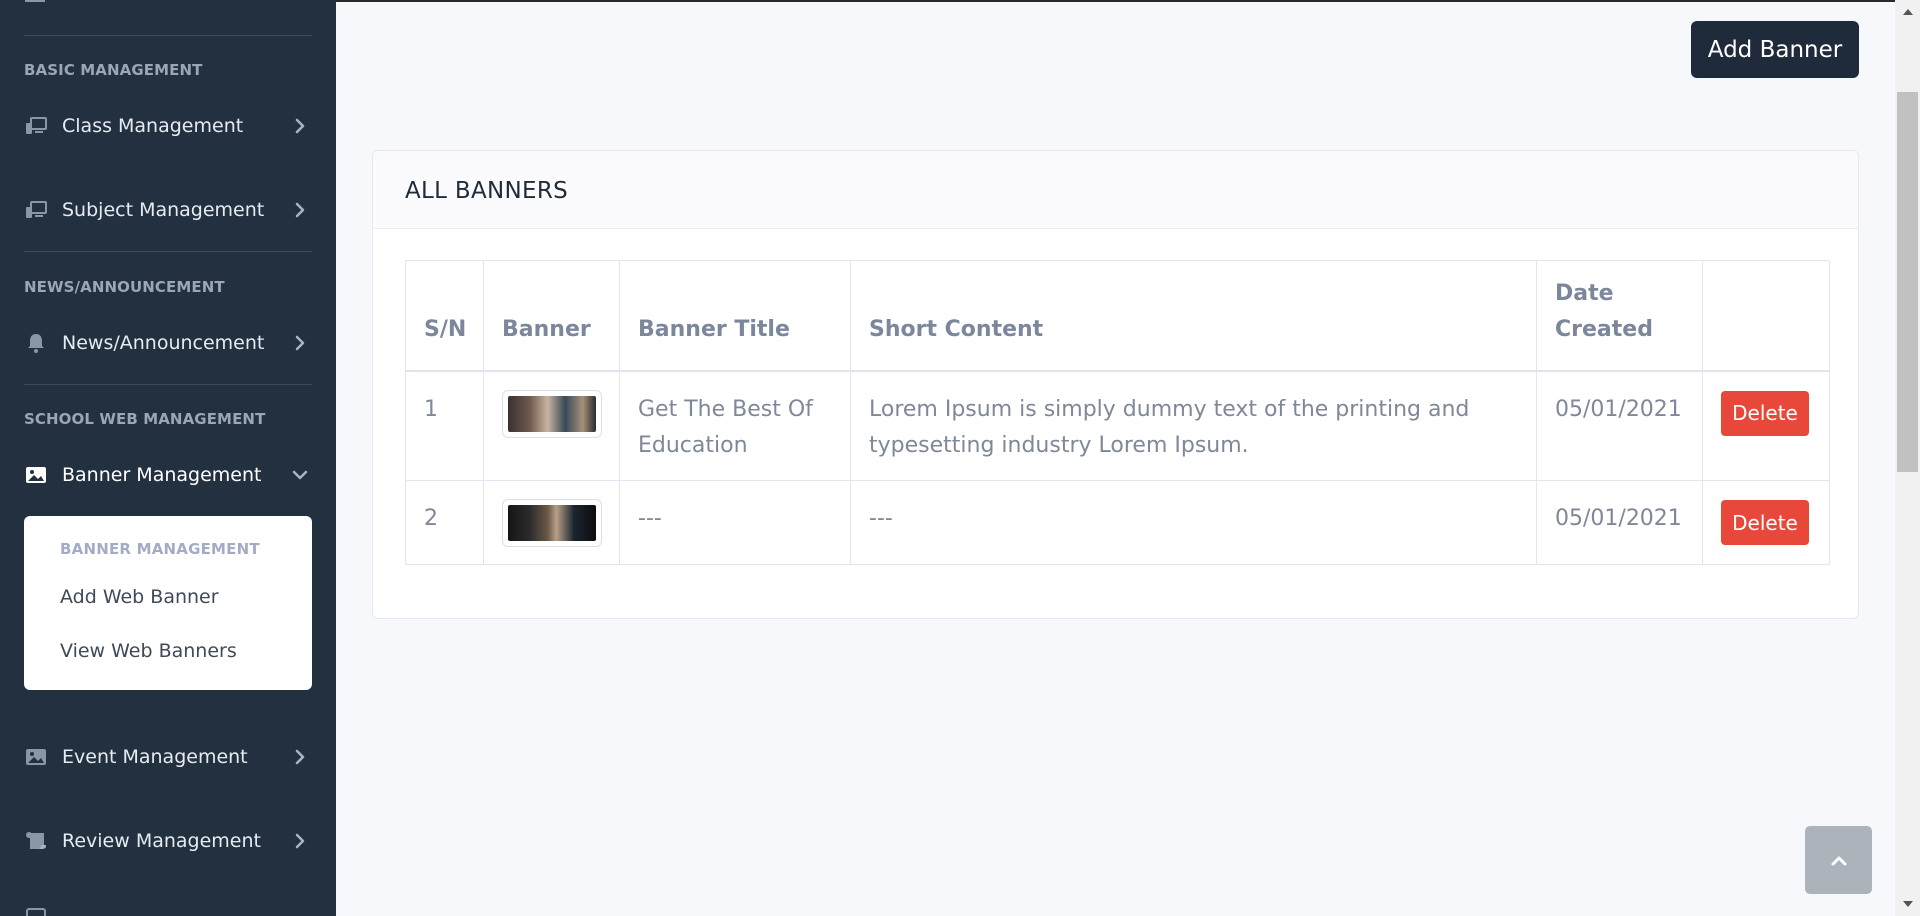  I want to click on arrow-up-icon, so click(1839, 860).